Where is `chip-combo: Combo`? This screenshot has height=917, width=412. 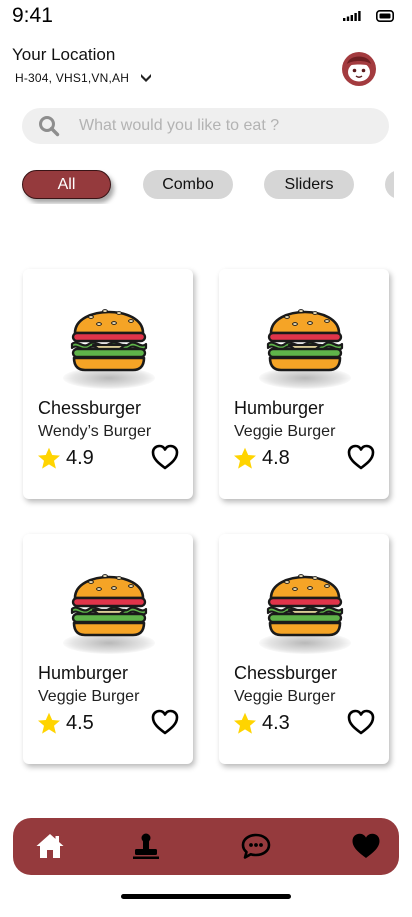 chip-combo: Combo is located at coordinates (188, 184).